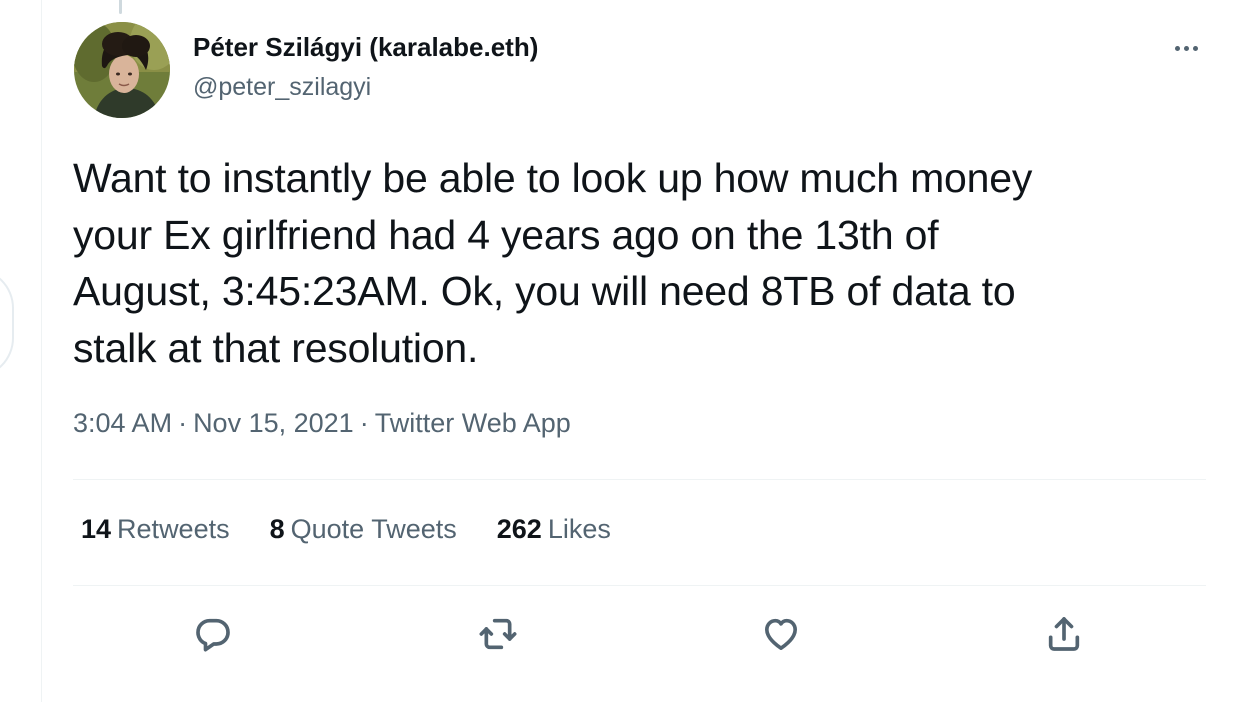  I want to click on author-handle: @peter_szilagyi, so click(282, 87).